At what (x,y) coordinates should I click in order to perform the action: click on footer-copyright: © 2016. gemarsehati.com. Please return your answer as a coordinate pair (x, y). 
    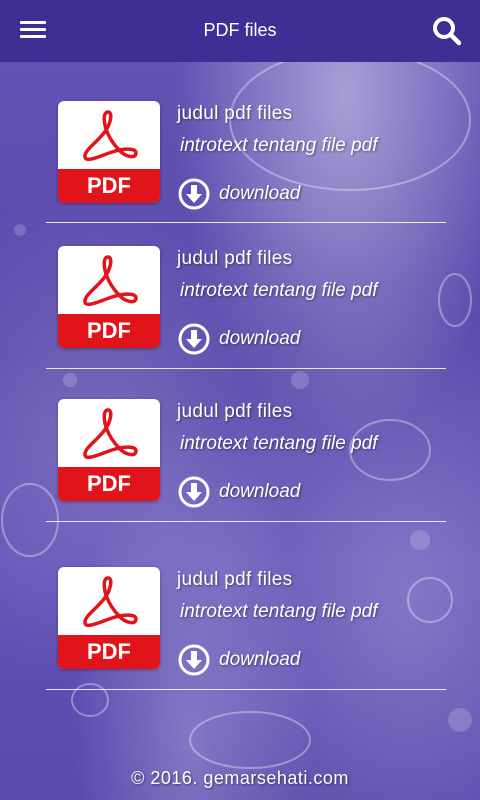
    Looking at the image, I should click on (240, 778).